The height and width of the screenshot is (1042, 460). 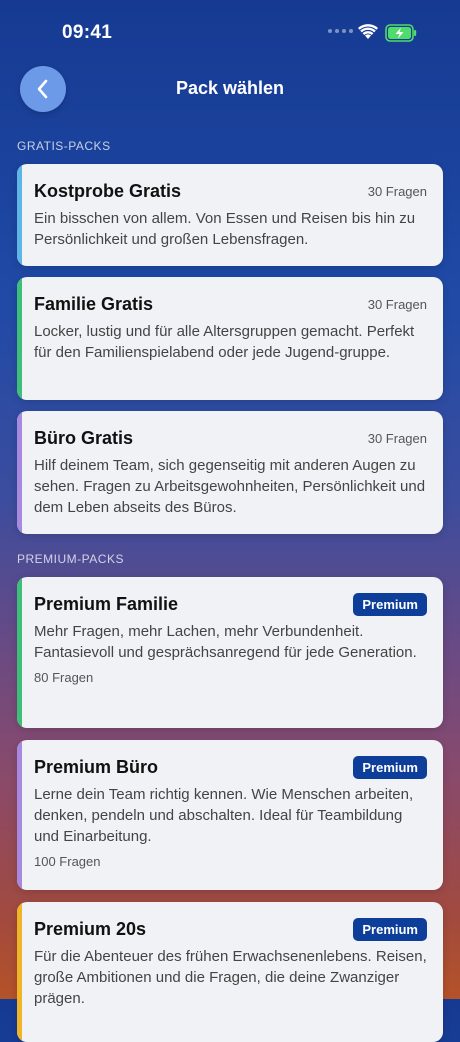 I want to click on pack-title: Premium Familie, so click(x=106, y=603).